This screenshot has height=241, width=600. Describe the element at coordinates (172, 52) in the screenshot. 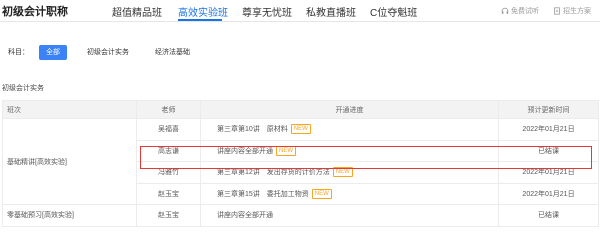

I see `filter-chip-economic-law: 经济法基础` at that location.